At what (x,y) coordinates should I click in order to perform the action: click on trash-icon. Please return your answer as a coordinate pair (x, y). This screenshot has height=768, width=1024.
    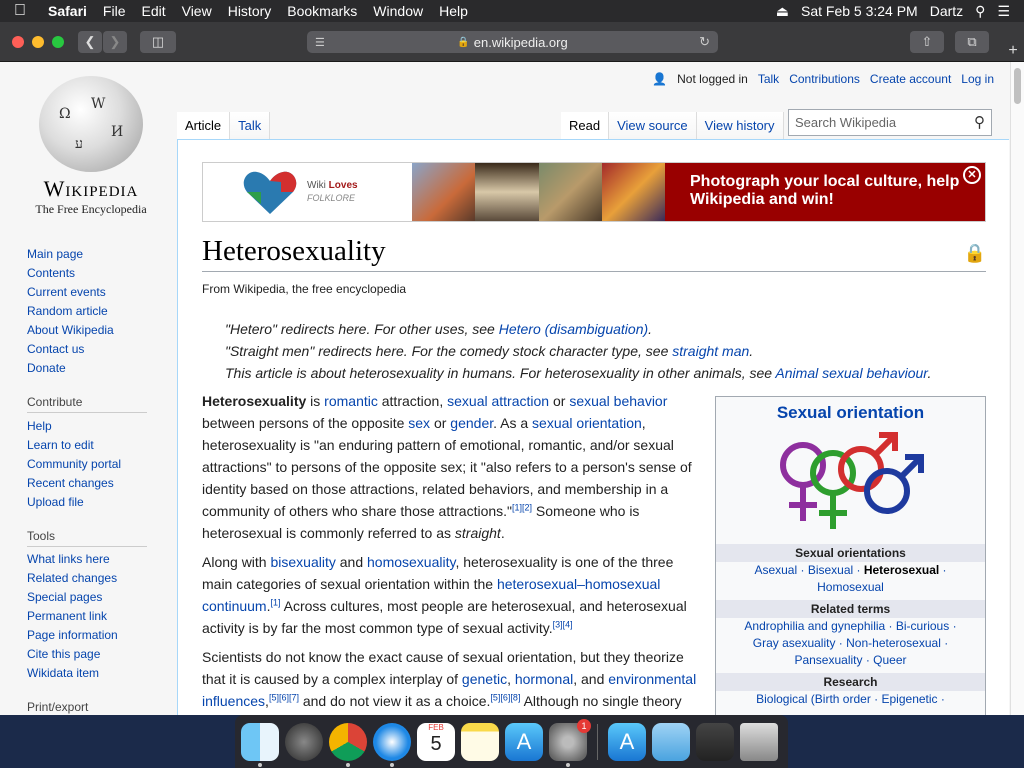
    Looking at the image, I should click on (759, 741).